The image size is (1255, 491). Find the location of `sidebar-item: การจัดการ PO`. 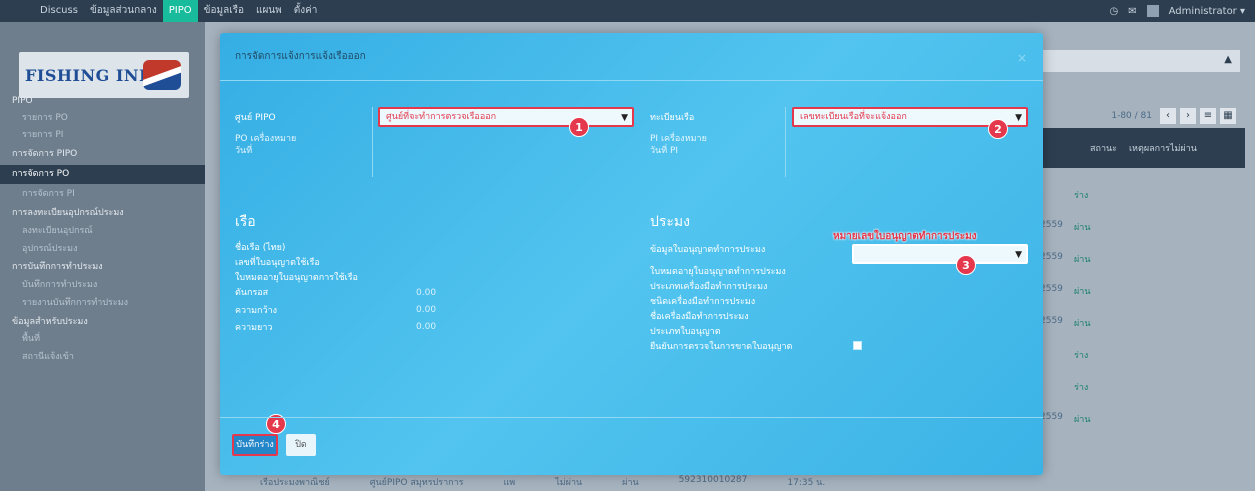

sidebar-item: การจัดการ PO is located at coordinates (102, 174).